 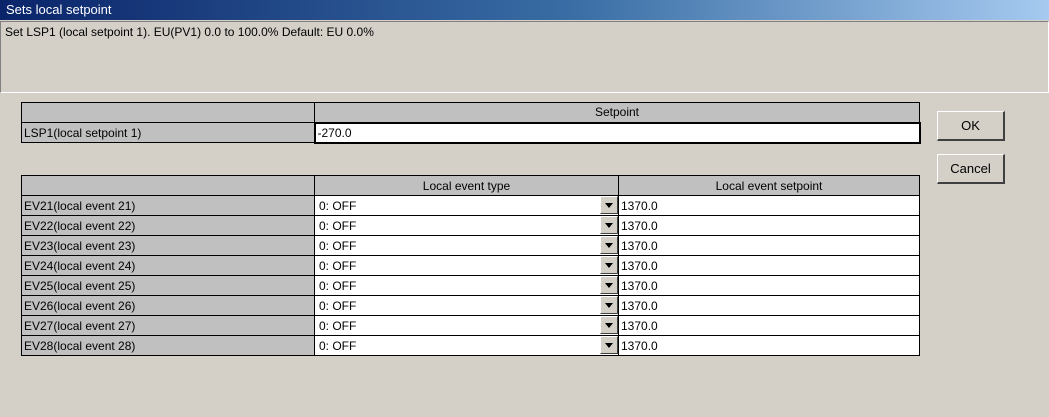 I want to click on setpoint-table: Setpoint LSP1(local setpoint 1) -270.0, so click(x=471, y=123).